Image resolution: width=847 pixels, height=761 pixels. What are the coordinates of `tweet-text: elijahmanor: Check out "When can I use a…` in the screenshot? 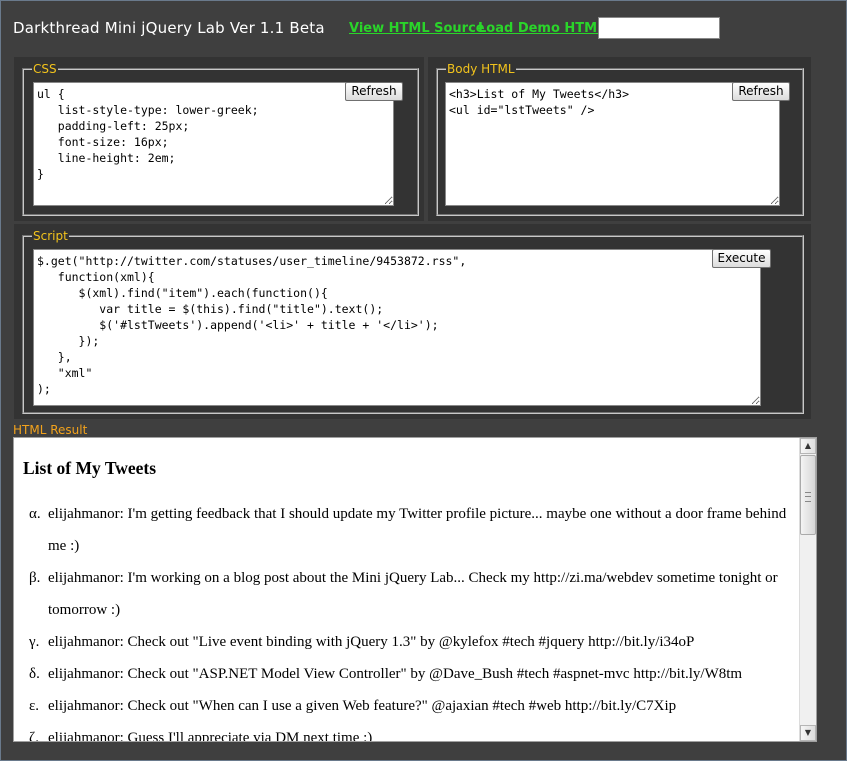 It's located at (362, 706).